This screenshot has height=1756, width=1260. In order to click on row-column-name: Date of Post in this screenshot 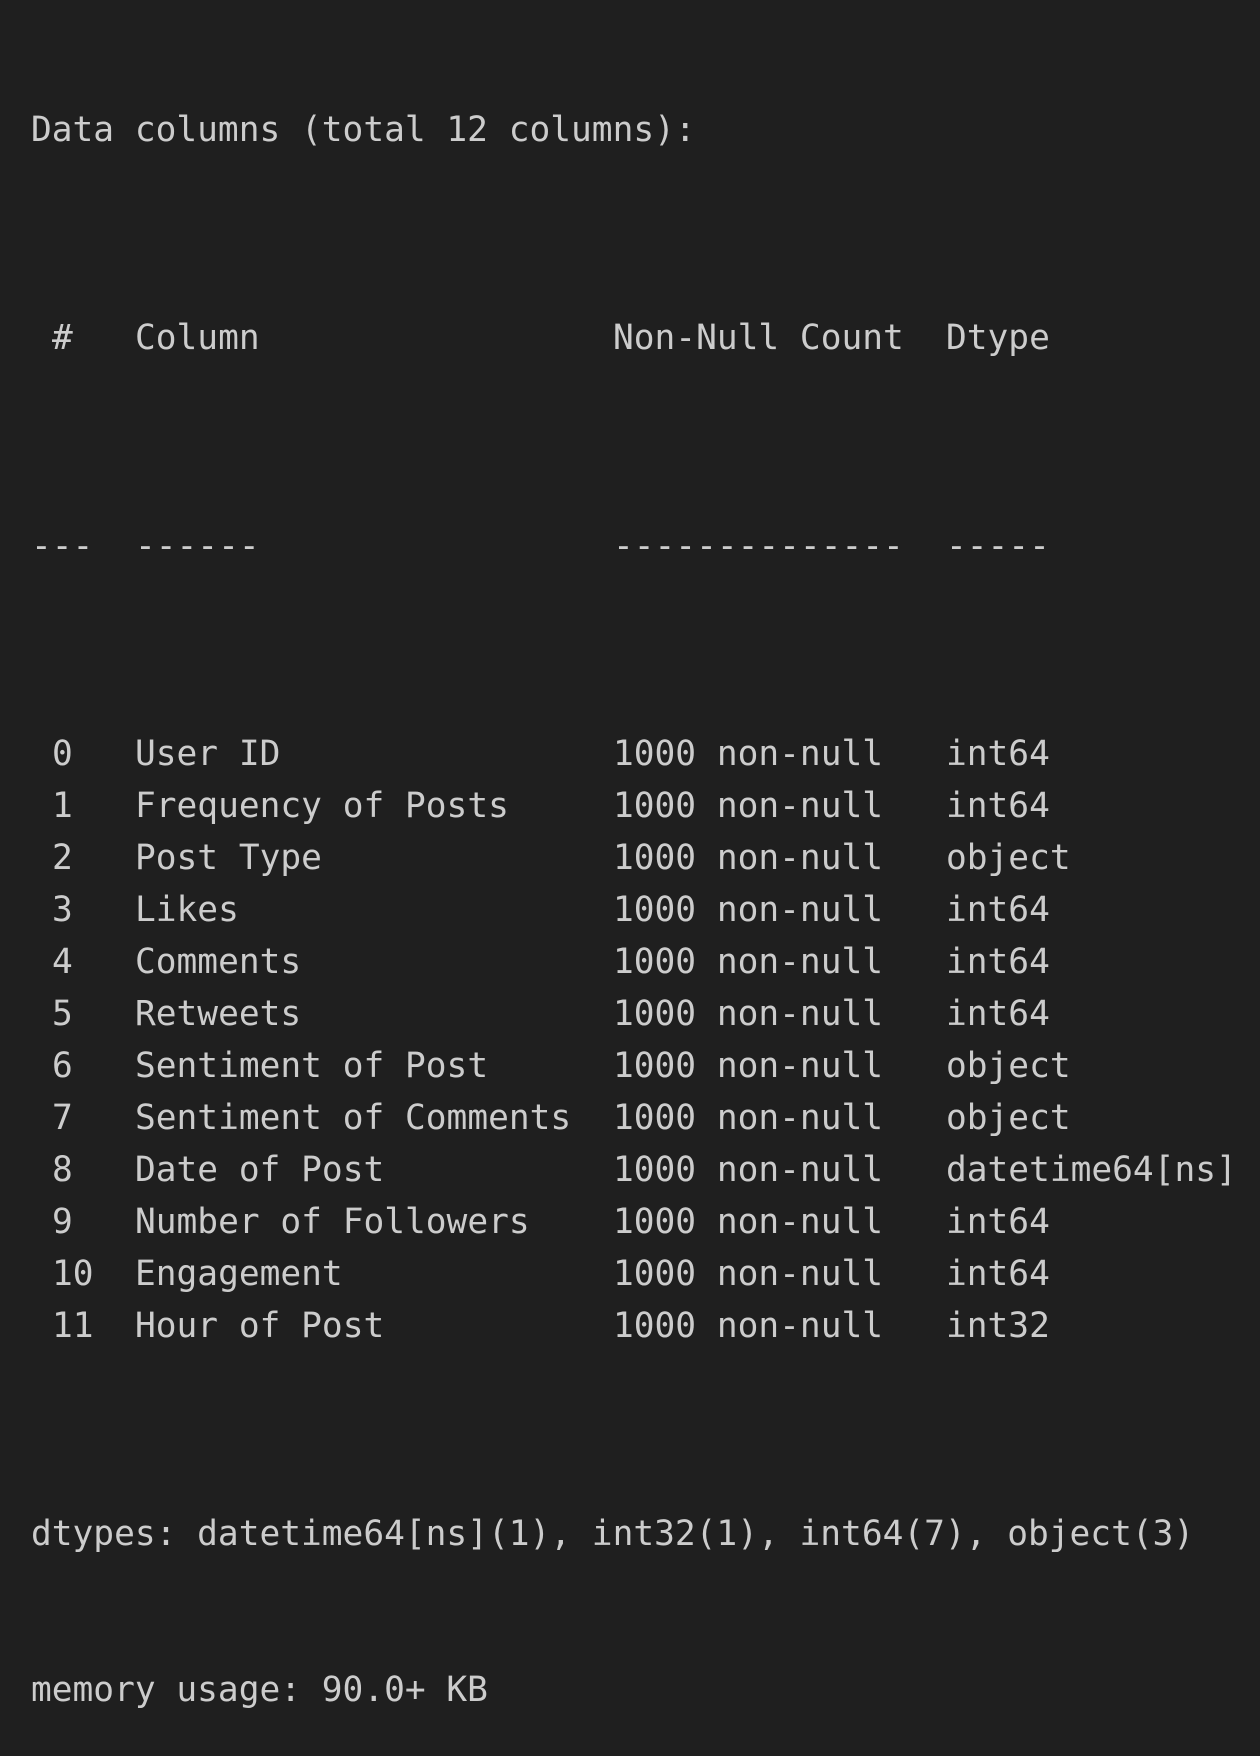, I will do `click(260, 1170)`.